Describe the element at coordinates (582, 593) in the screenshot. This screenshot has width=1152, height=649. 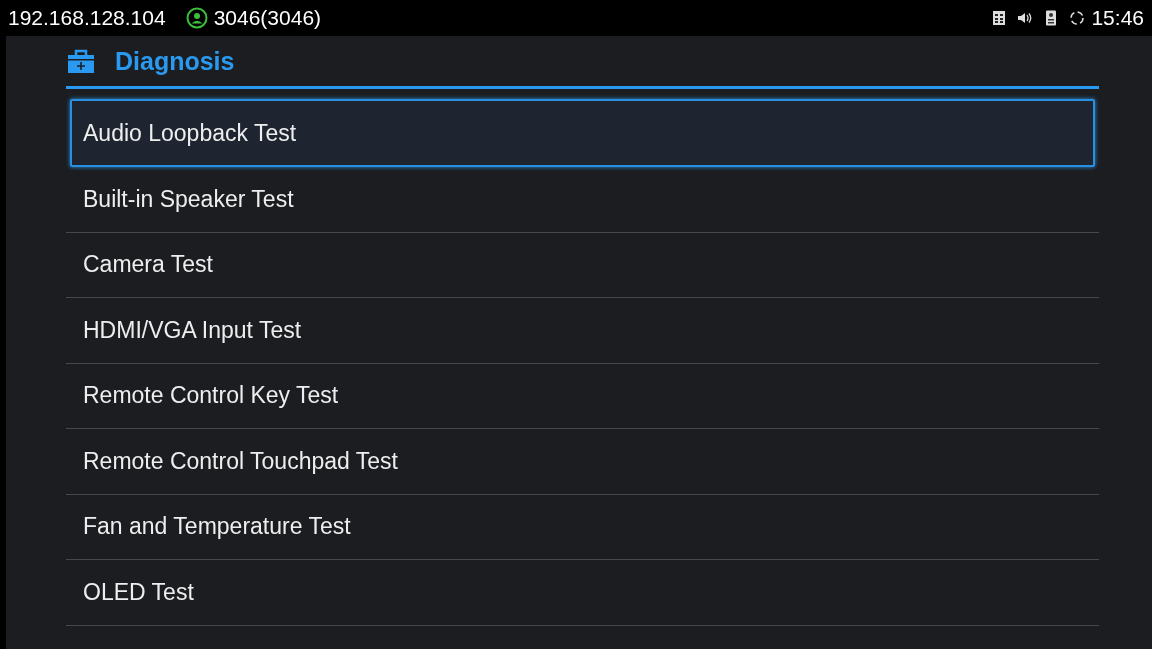
I see `menu-item: OLED Test` at that location.